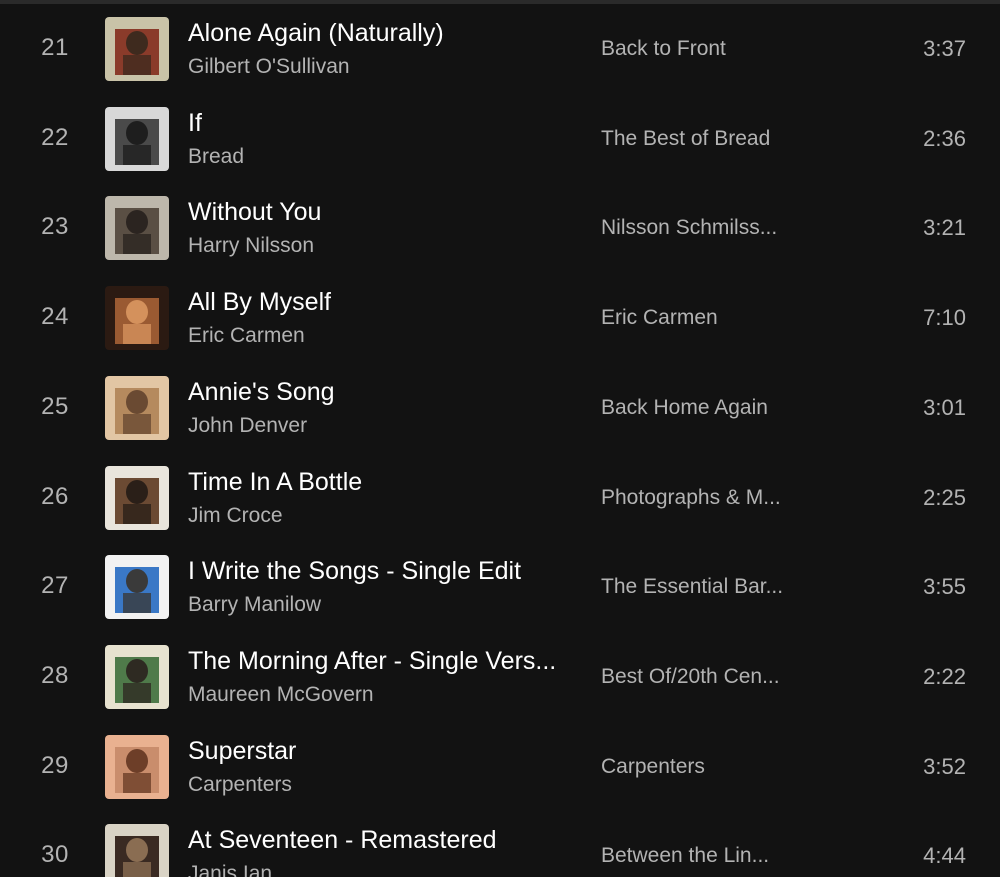 The height and width of the screenshot is (877, 1000). Describe the element at coordinates (944, 676) in the screenshot. I see `track-duration: 2:22` at that location.